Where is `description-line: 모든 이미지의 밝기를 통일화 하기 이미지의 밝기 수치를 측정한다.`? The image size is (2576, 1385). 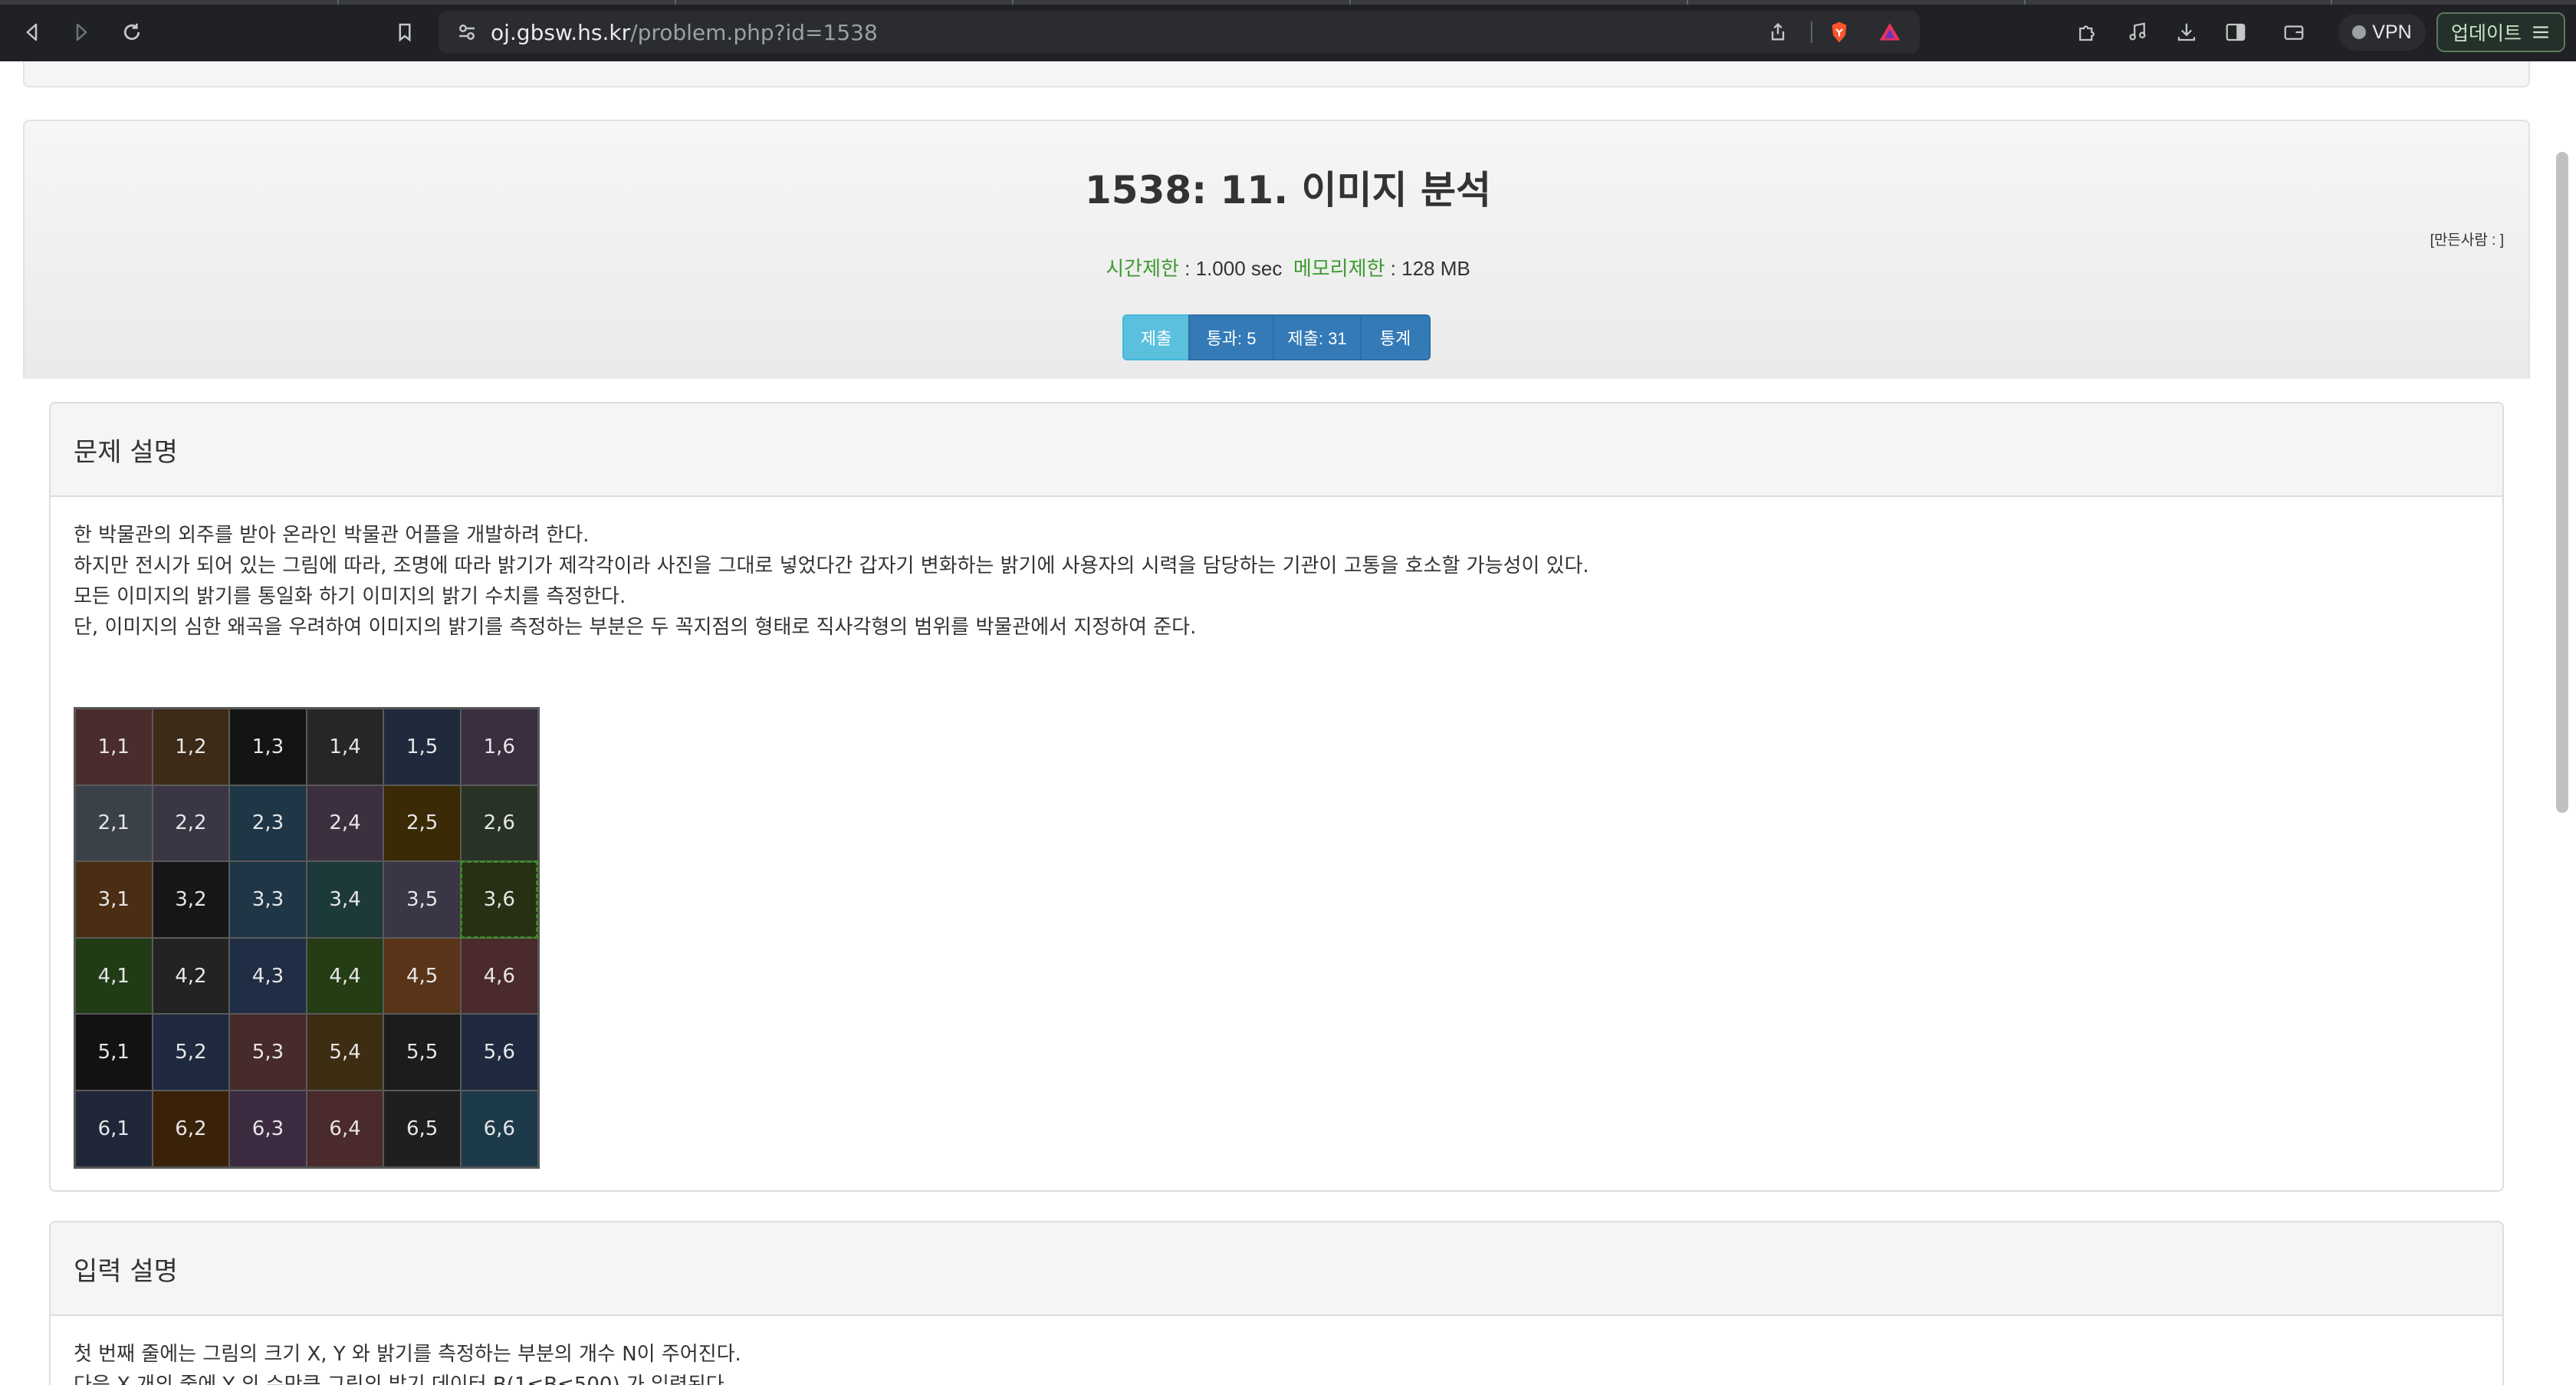 description-line: 모든 이미지의 밝기를 통일화 하기 이미지의 밝기 수치를 측정한다. is located at coordinates (350, 597).